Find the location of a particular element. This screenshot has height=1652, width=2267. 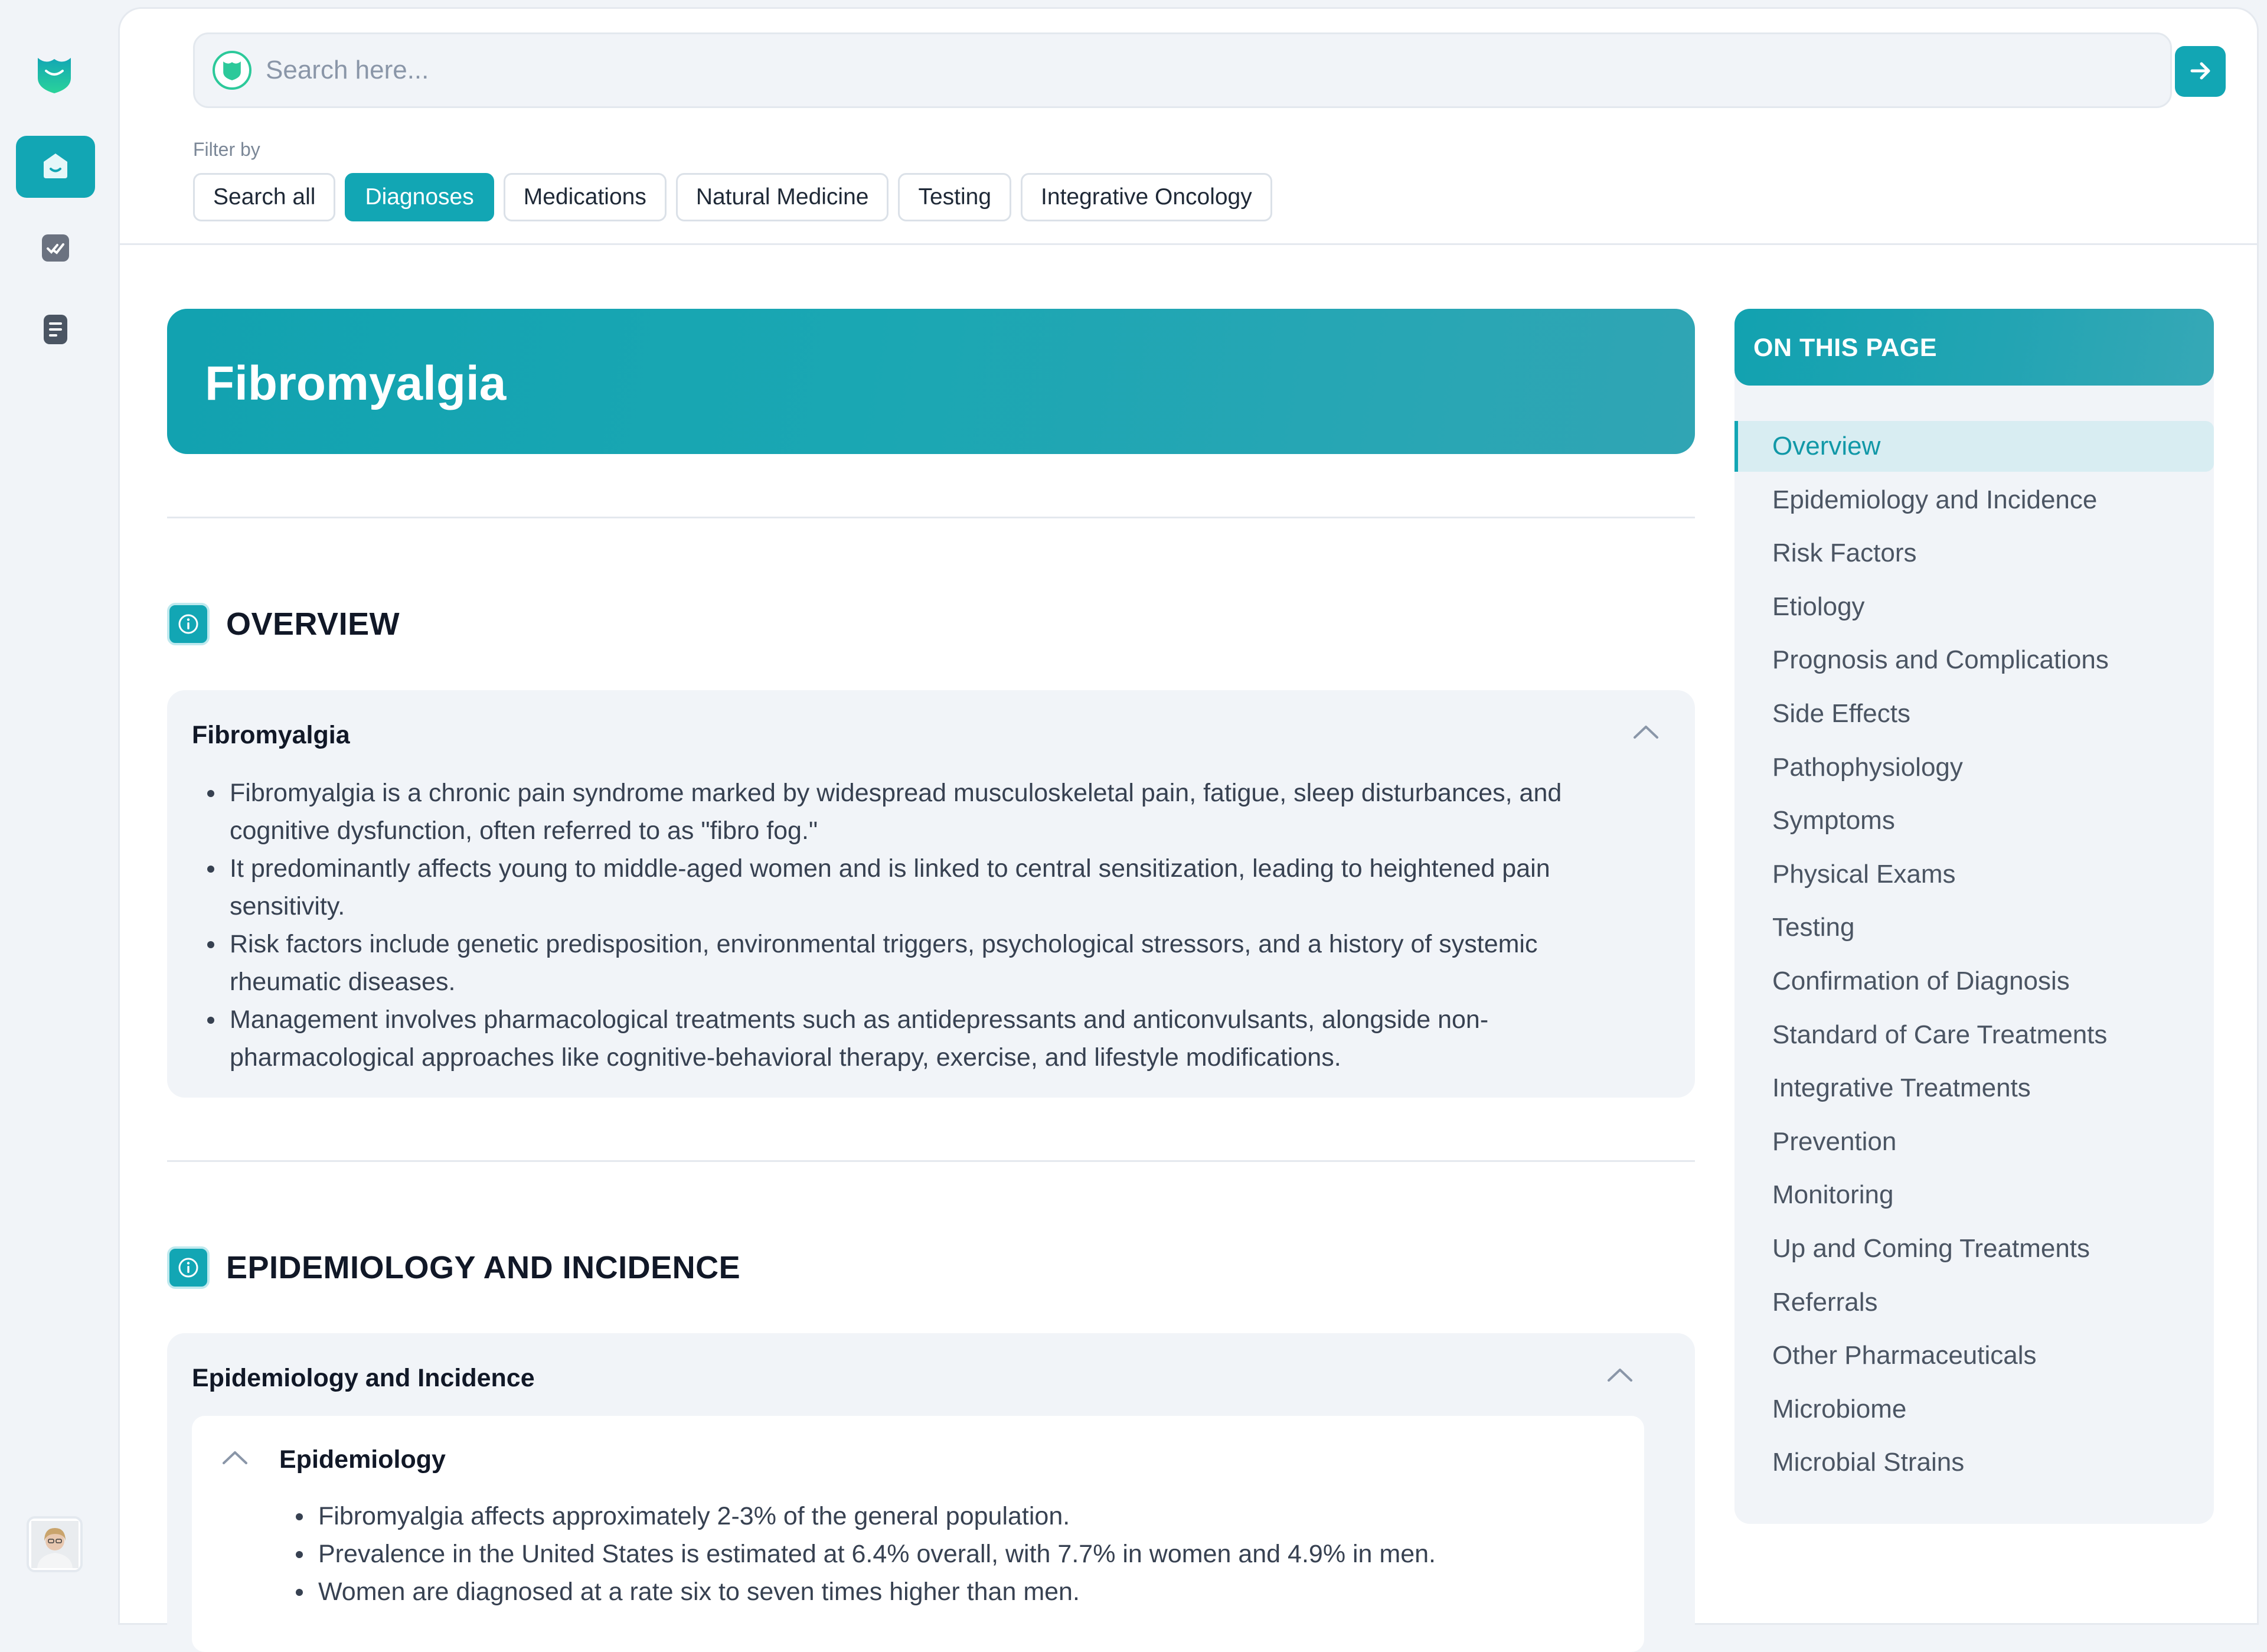

nav-home-button is located at coordinates (55, 167).